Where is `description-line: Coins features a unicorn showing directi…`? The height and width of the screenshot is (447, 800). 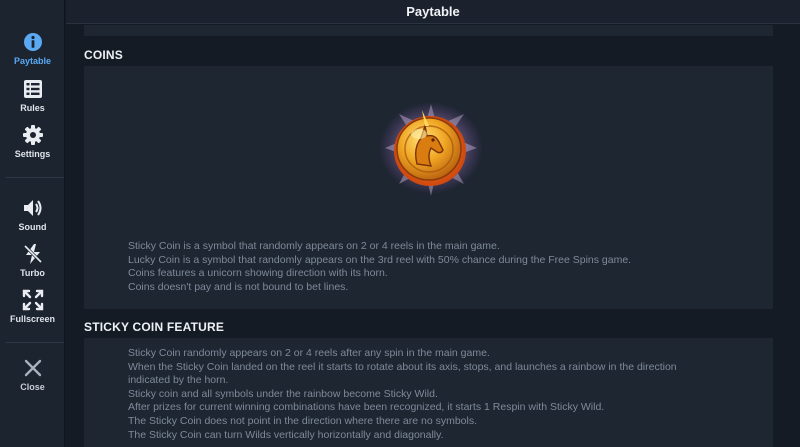
description-line: Coins features a unicorn showing directi… is located at coordinates (258, 273).